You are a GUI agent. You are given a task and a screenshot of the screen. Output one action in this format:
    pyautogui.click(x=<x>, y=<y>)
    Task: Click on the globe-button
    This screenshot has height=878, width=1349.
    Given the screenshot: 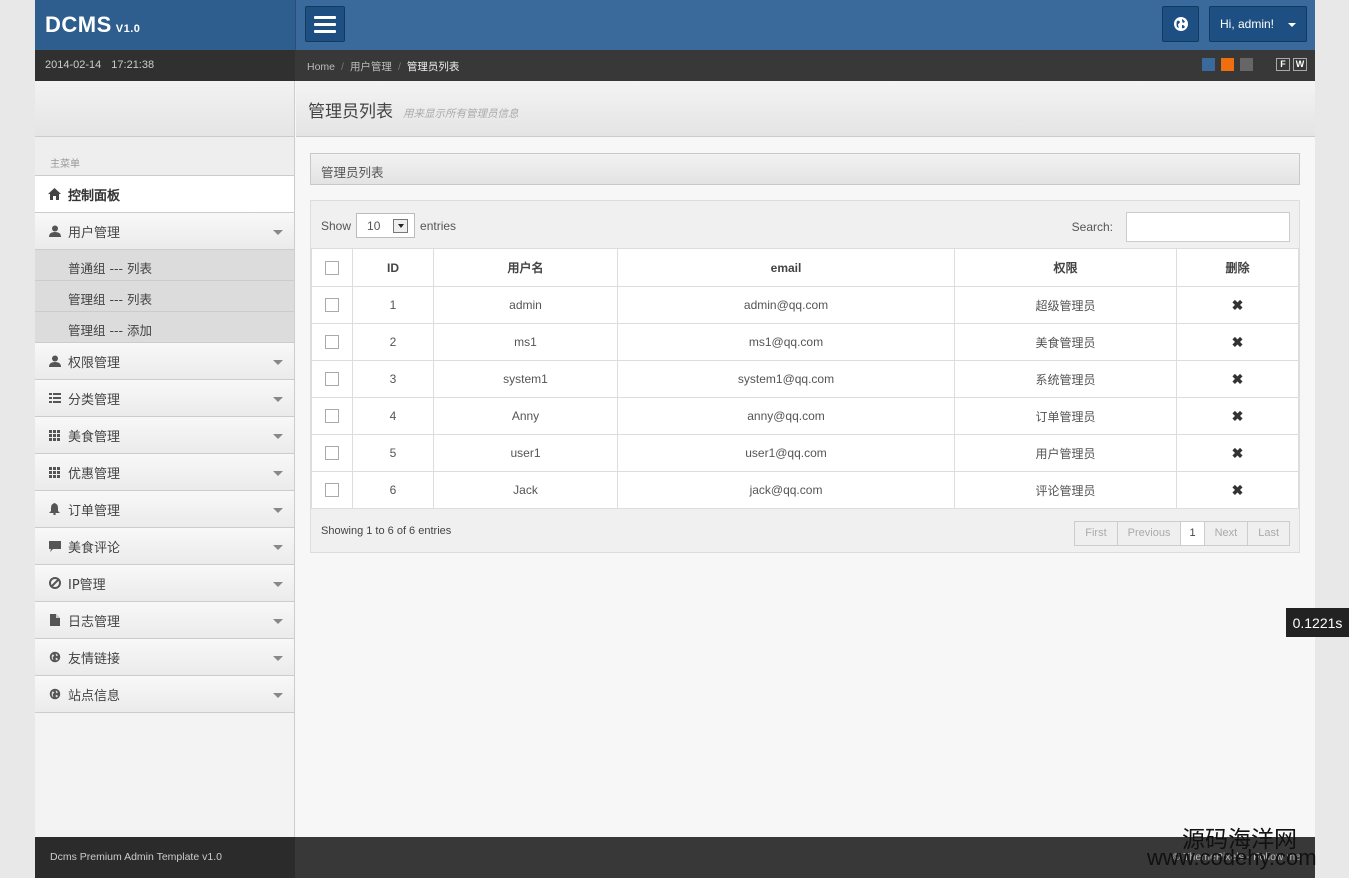 What is the action you would take?
    pyautogui.click(x=1180, y=24)
    